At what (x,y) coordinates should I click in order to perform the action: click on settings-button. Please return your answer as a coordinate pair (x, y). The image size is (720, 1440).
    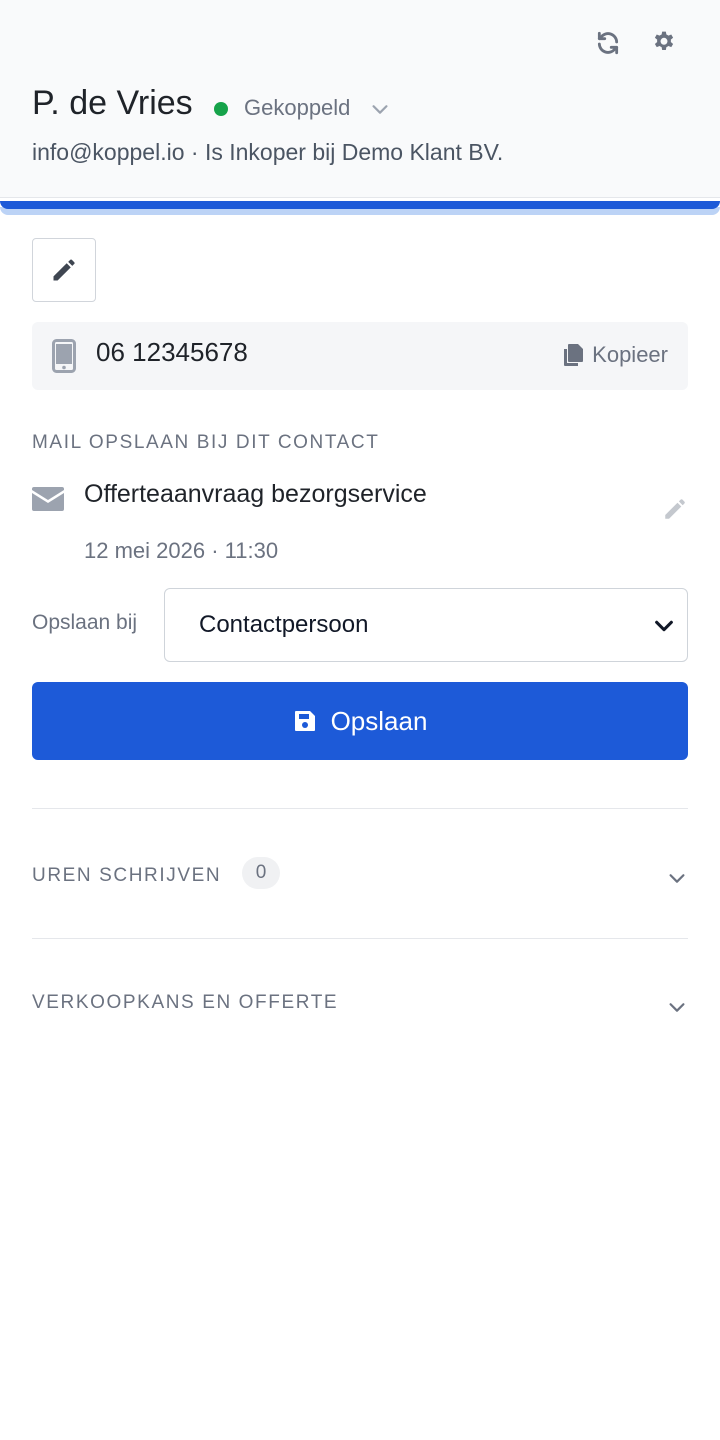
    Looking at the image, I should click on (664, 43).